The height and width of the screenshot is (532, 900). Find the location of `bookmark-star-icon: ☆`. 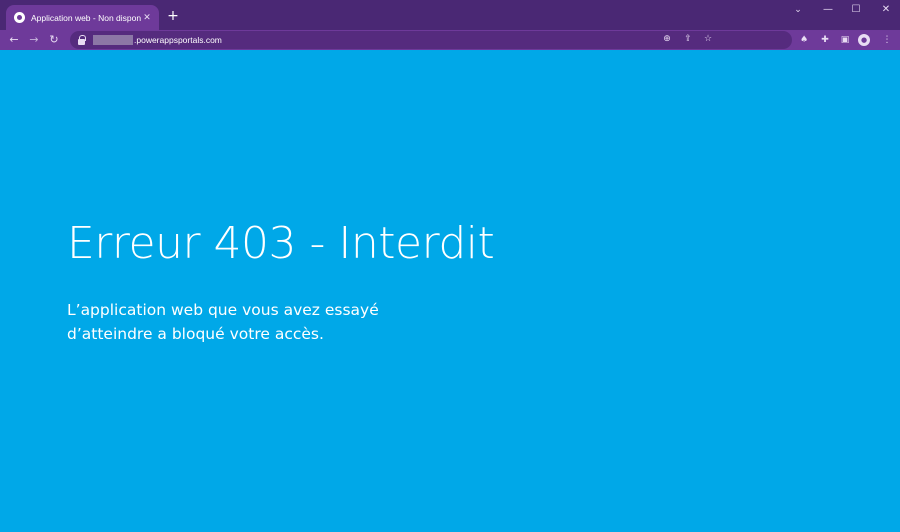

bookmark-star-icon: ☆ is located at coordinates (708, 39).